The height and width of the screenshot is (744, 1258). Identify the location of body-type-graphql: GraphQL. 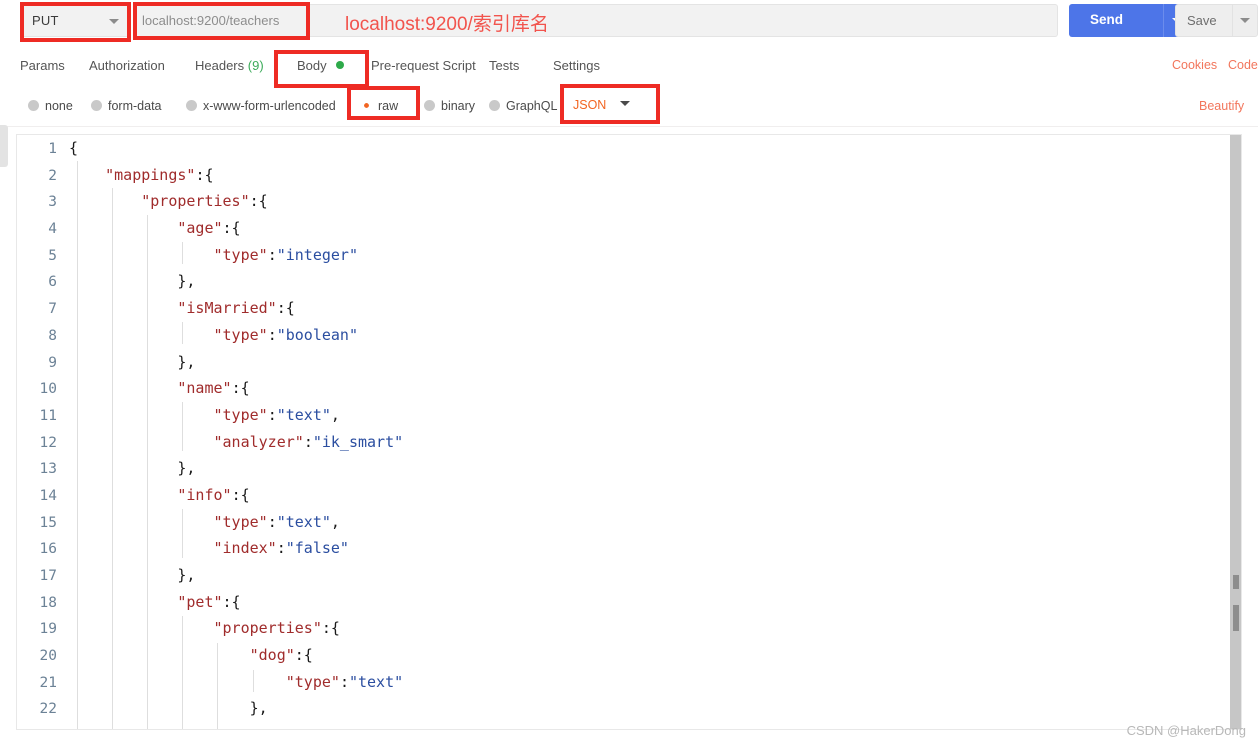
(523, 106).